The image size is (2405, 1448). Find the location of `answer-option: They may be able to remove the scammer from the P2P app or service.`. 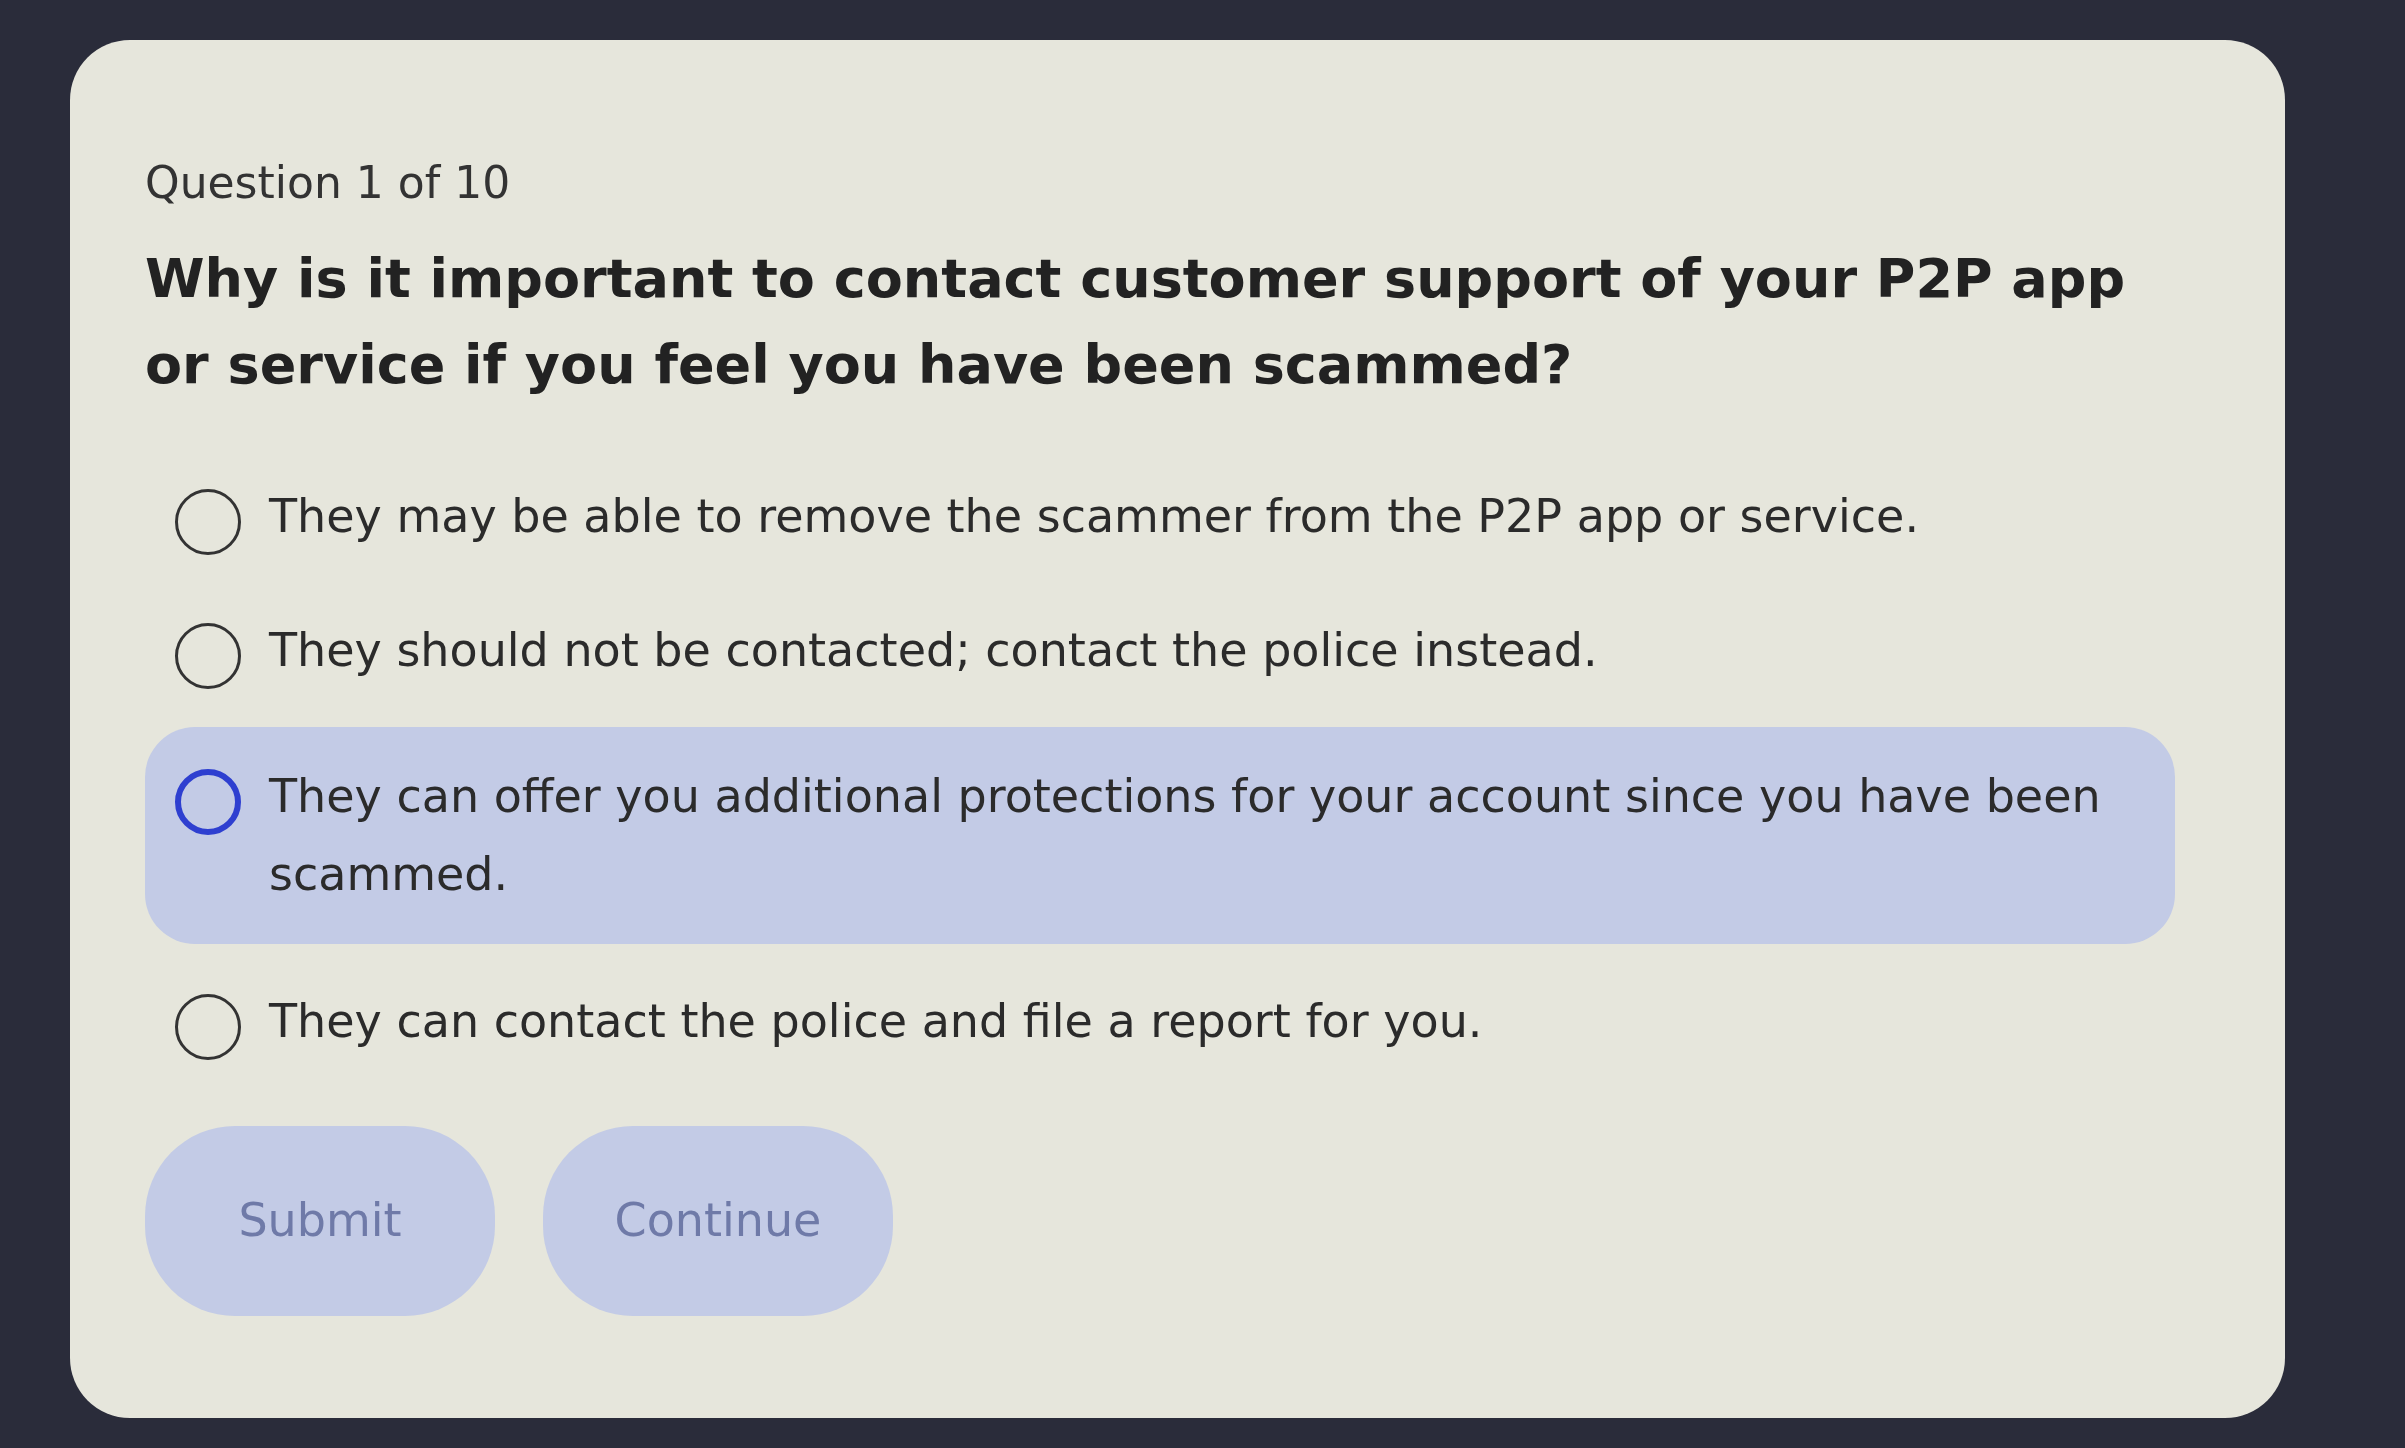

answer-option: They may be able to remove the scammer from the P2P app or service. is located at coordinates (1160, 515).